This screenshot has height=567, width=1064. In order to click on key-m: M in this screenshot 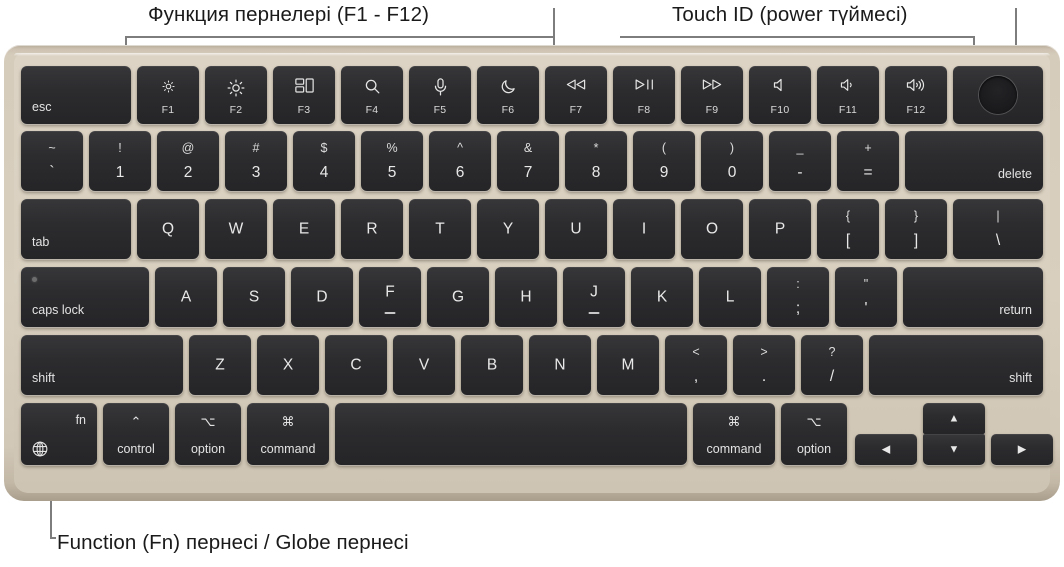, I will do `click(628, 365)`.